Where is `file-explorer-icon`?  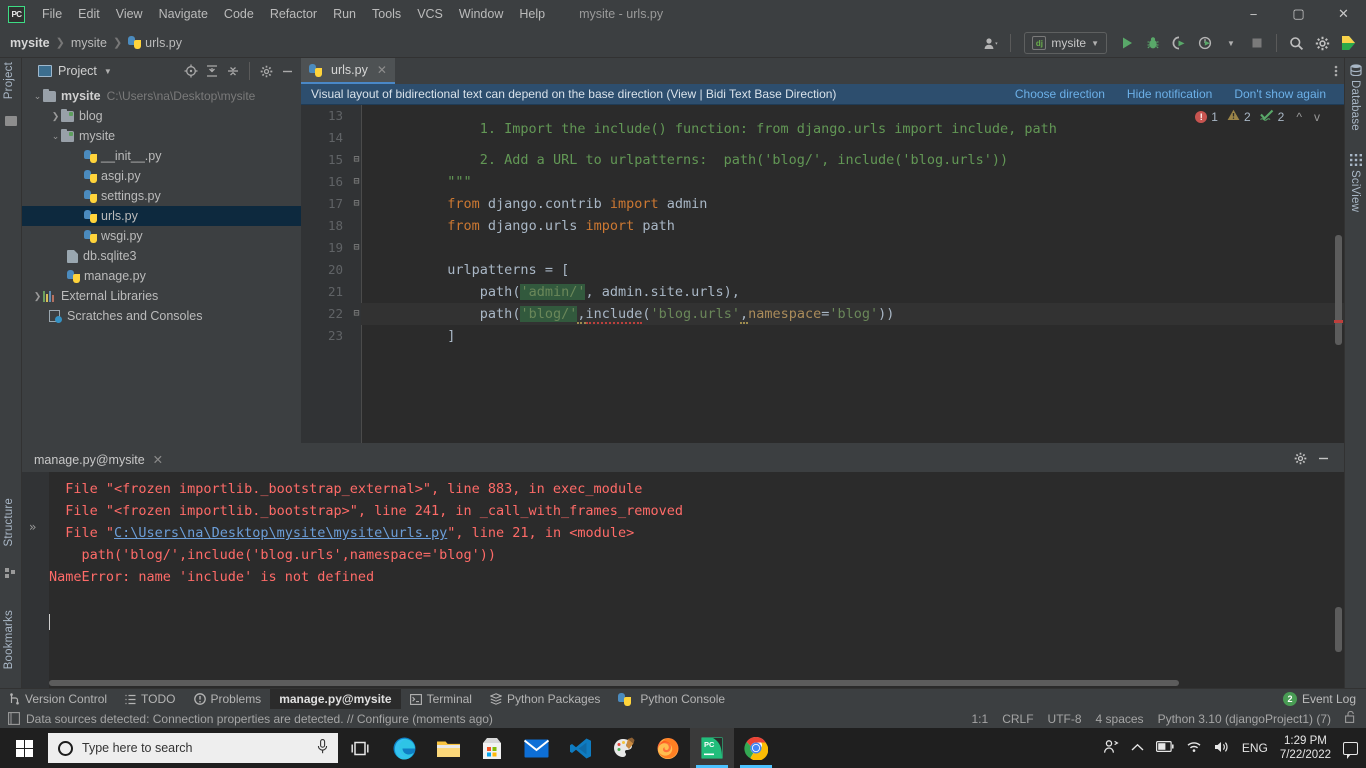 file-explorer-icon is located at coordinates (448, 748).